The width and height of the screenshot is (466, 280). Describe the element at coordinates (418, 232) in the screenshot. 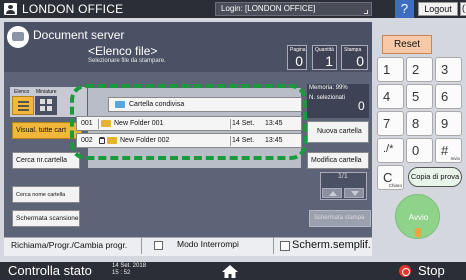

I see `start-indicator-icon` at that location.